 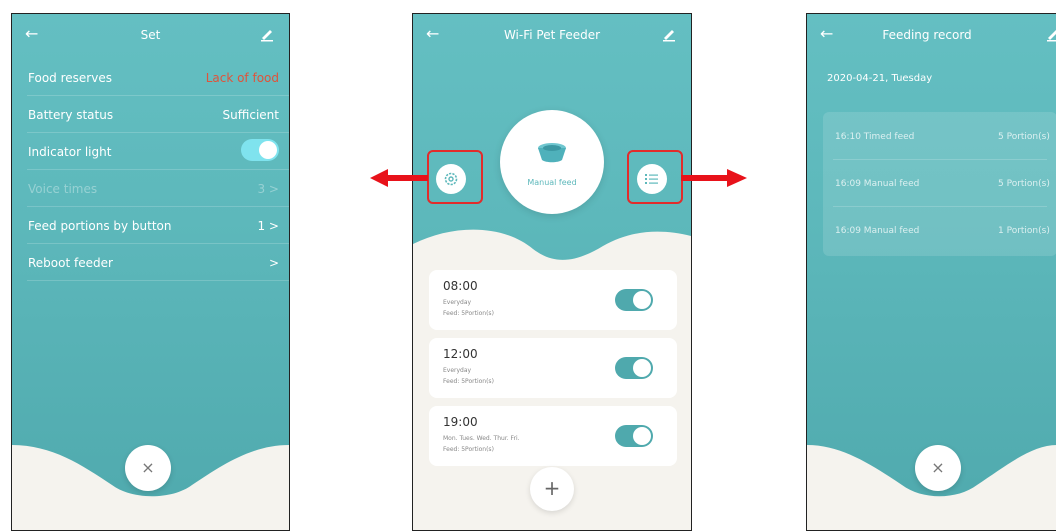 I want to click on feed-portions-label: Feed portions by button, so click(x=100, y=226).